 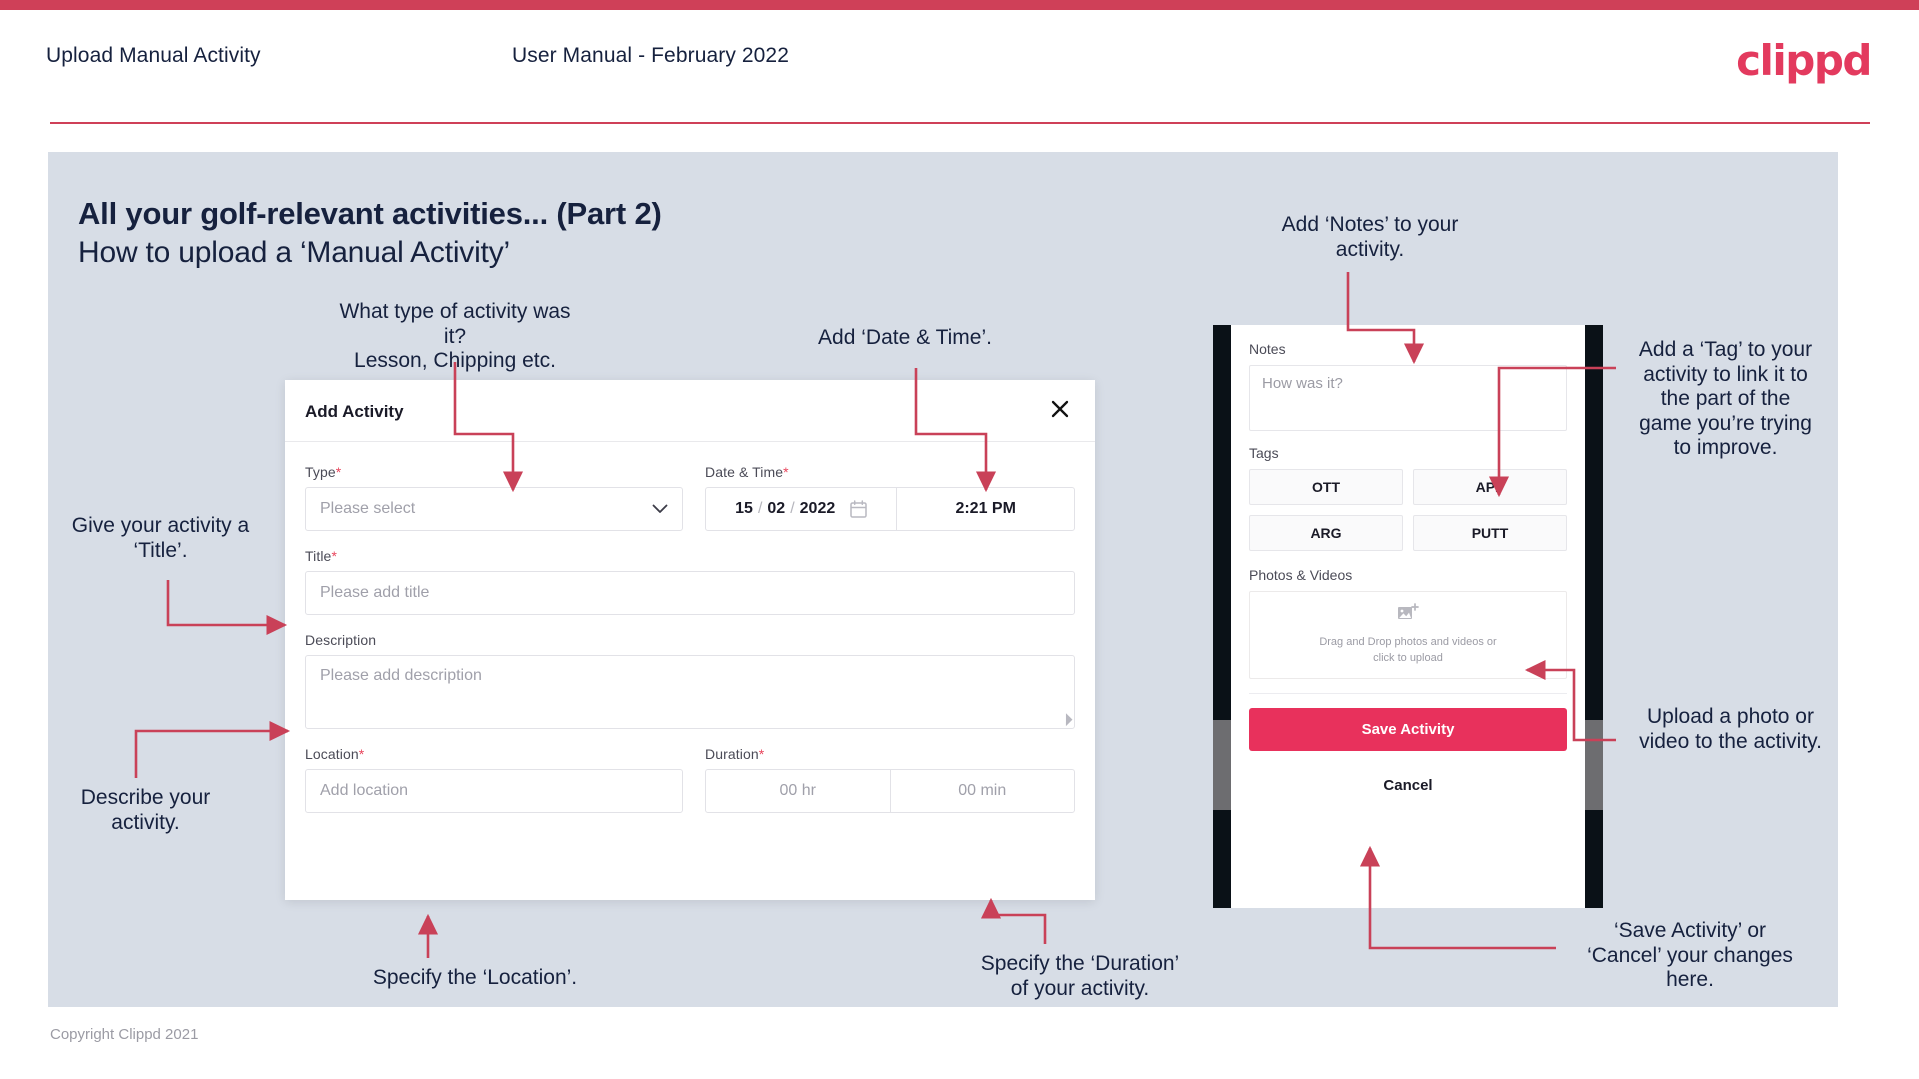 I want to click on datetime-input-wrap: 15 / 02 / 2022 2:21 PM, so click(x=890, y=509).